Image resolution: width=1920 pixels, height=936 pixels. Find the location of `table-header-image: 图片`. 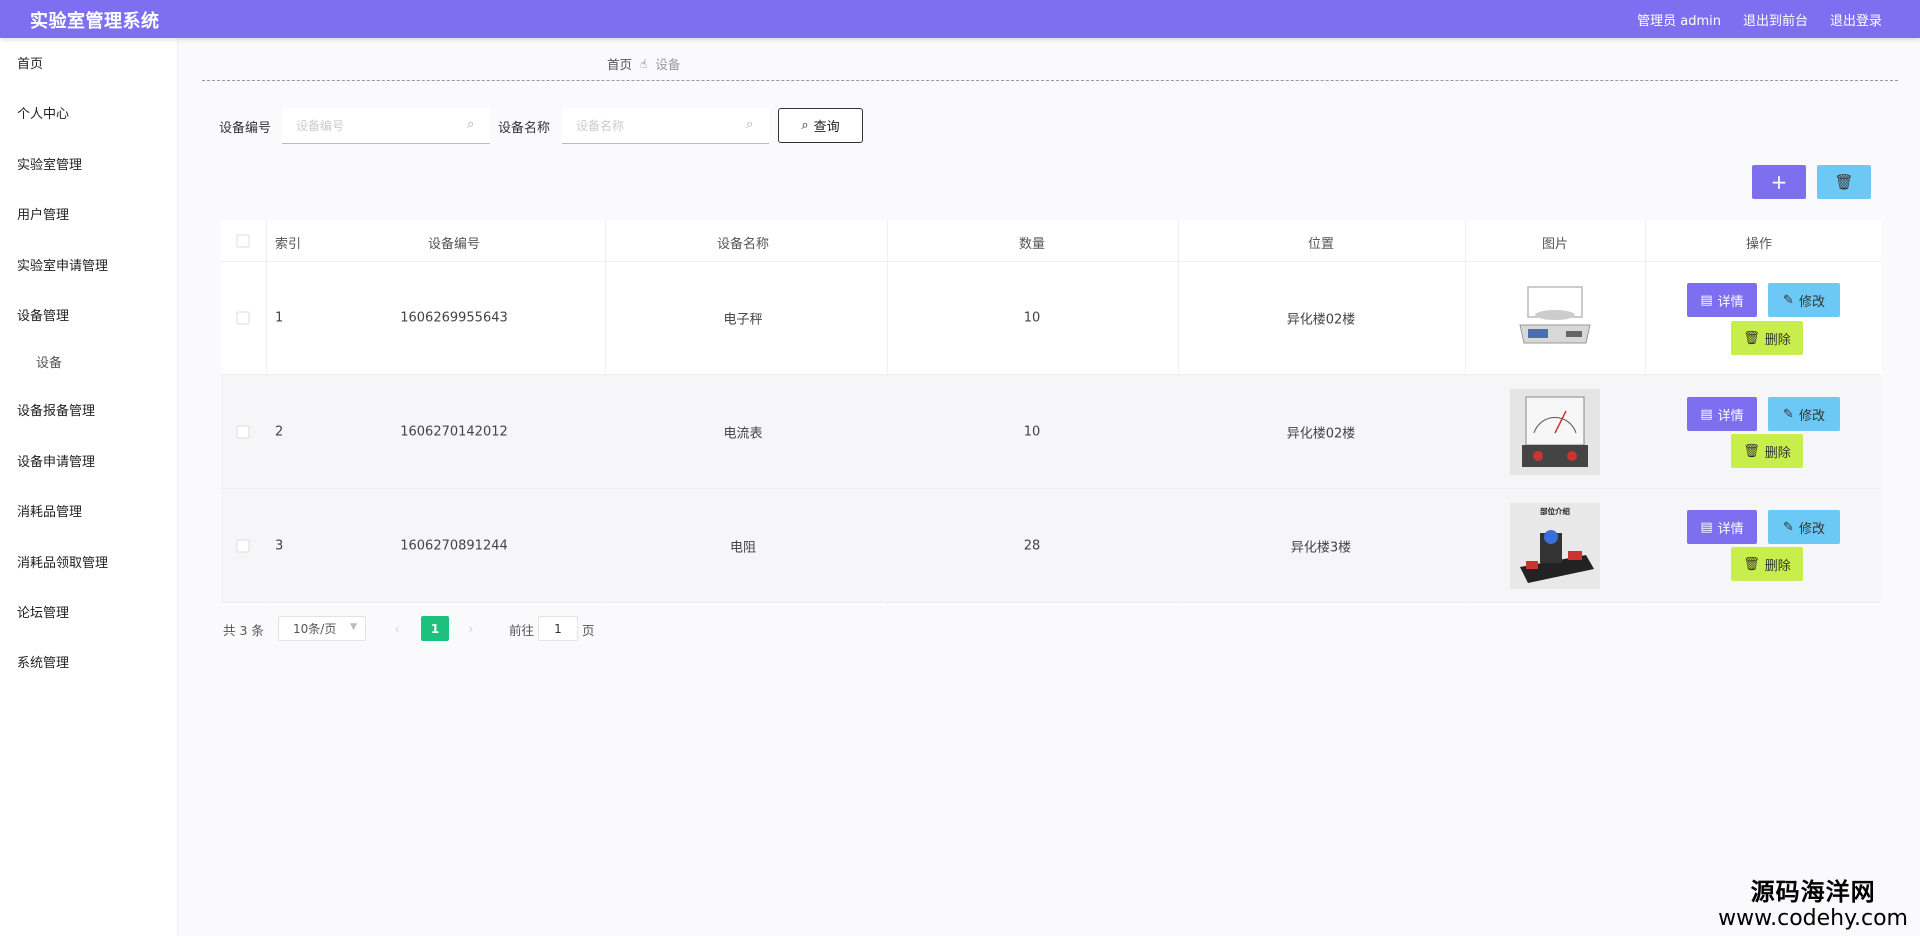

table-header-image: 图片 is located at coordinates (1555, 244).